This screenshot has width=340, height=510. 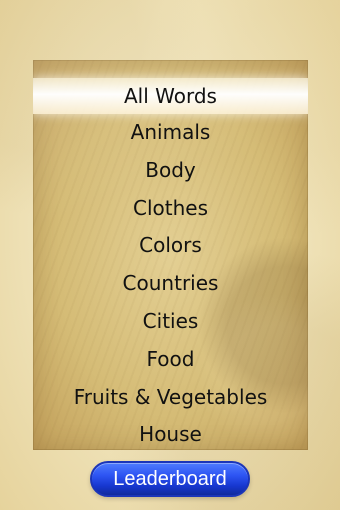 I want to click on leaderboard-button: Leaderboard, so click(x=170, y=479).